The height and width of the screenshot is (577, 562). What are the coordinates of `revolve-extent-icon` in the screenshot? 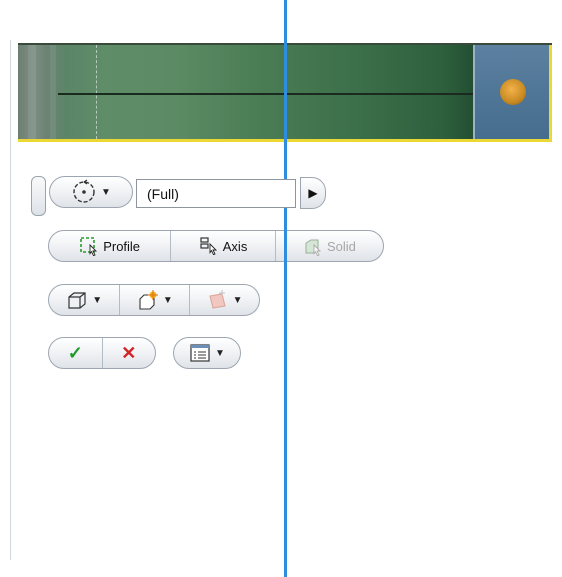 It's located at (84, 191).